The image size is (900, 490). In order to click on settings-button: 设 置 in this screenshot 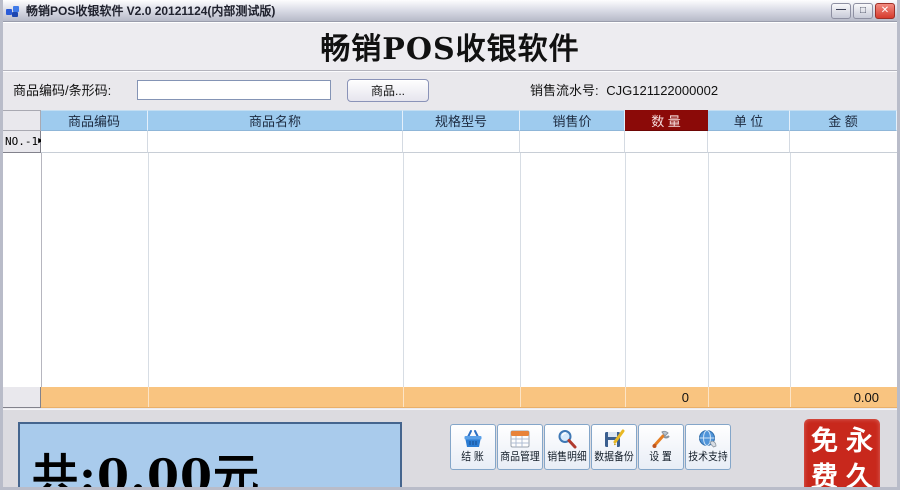, I will do `click(661, 447)`.